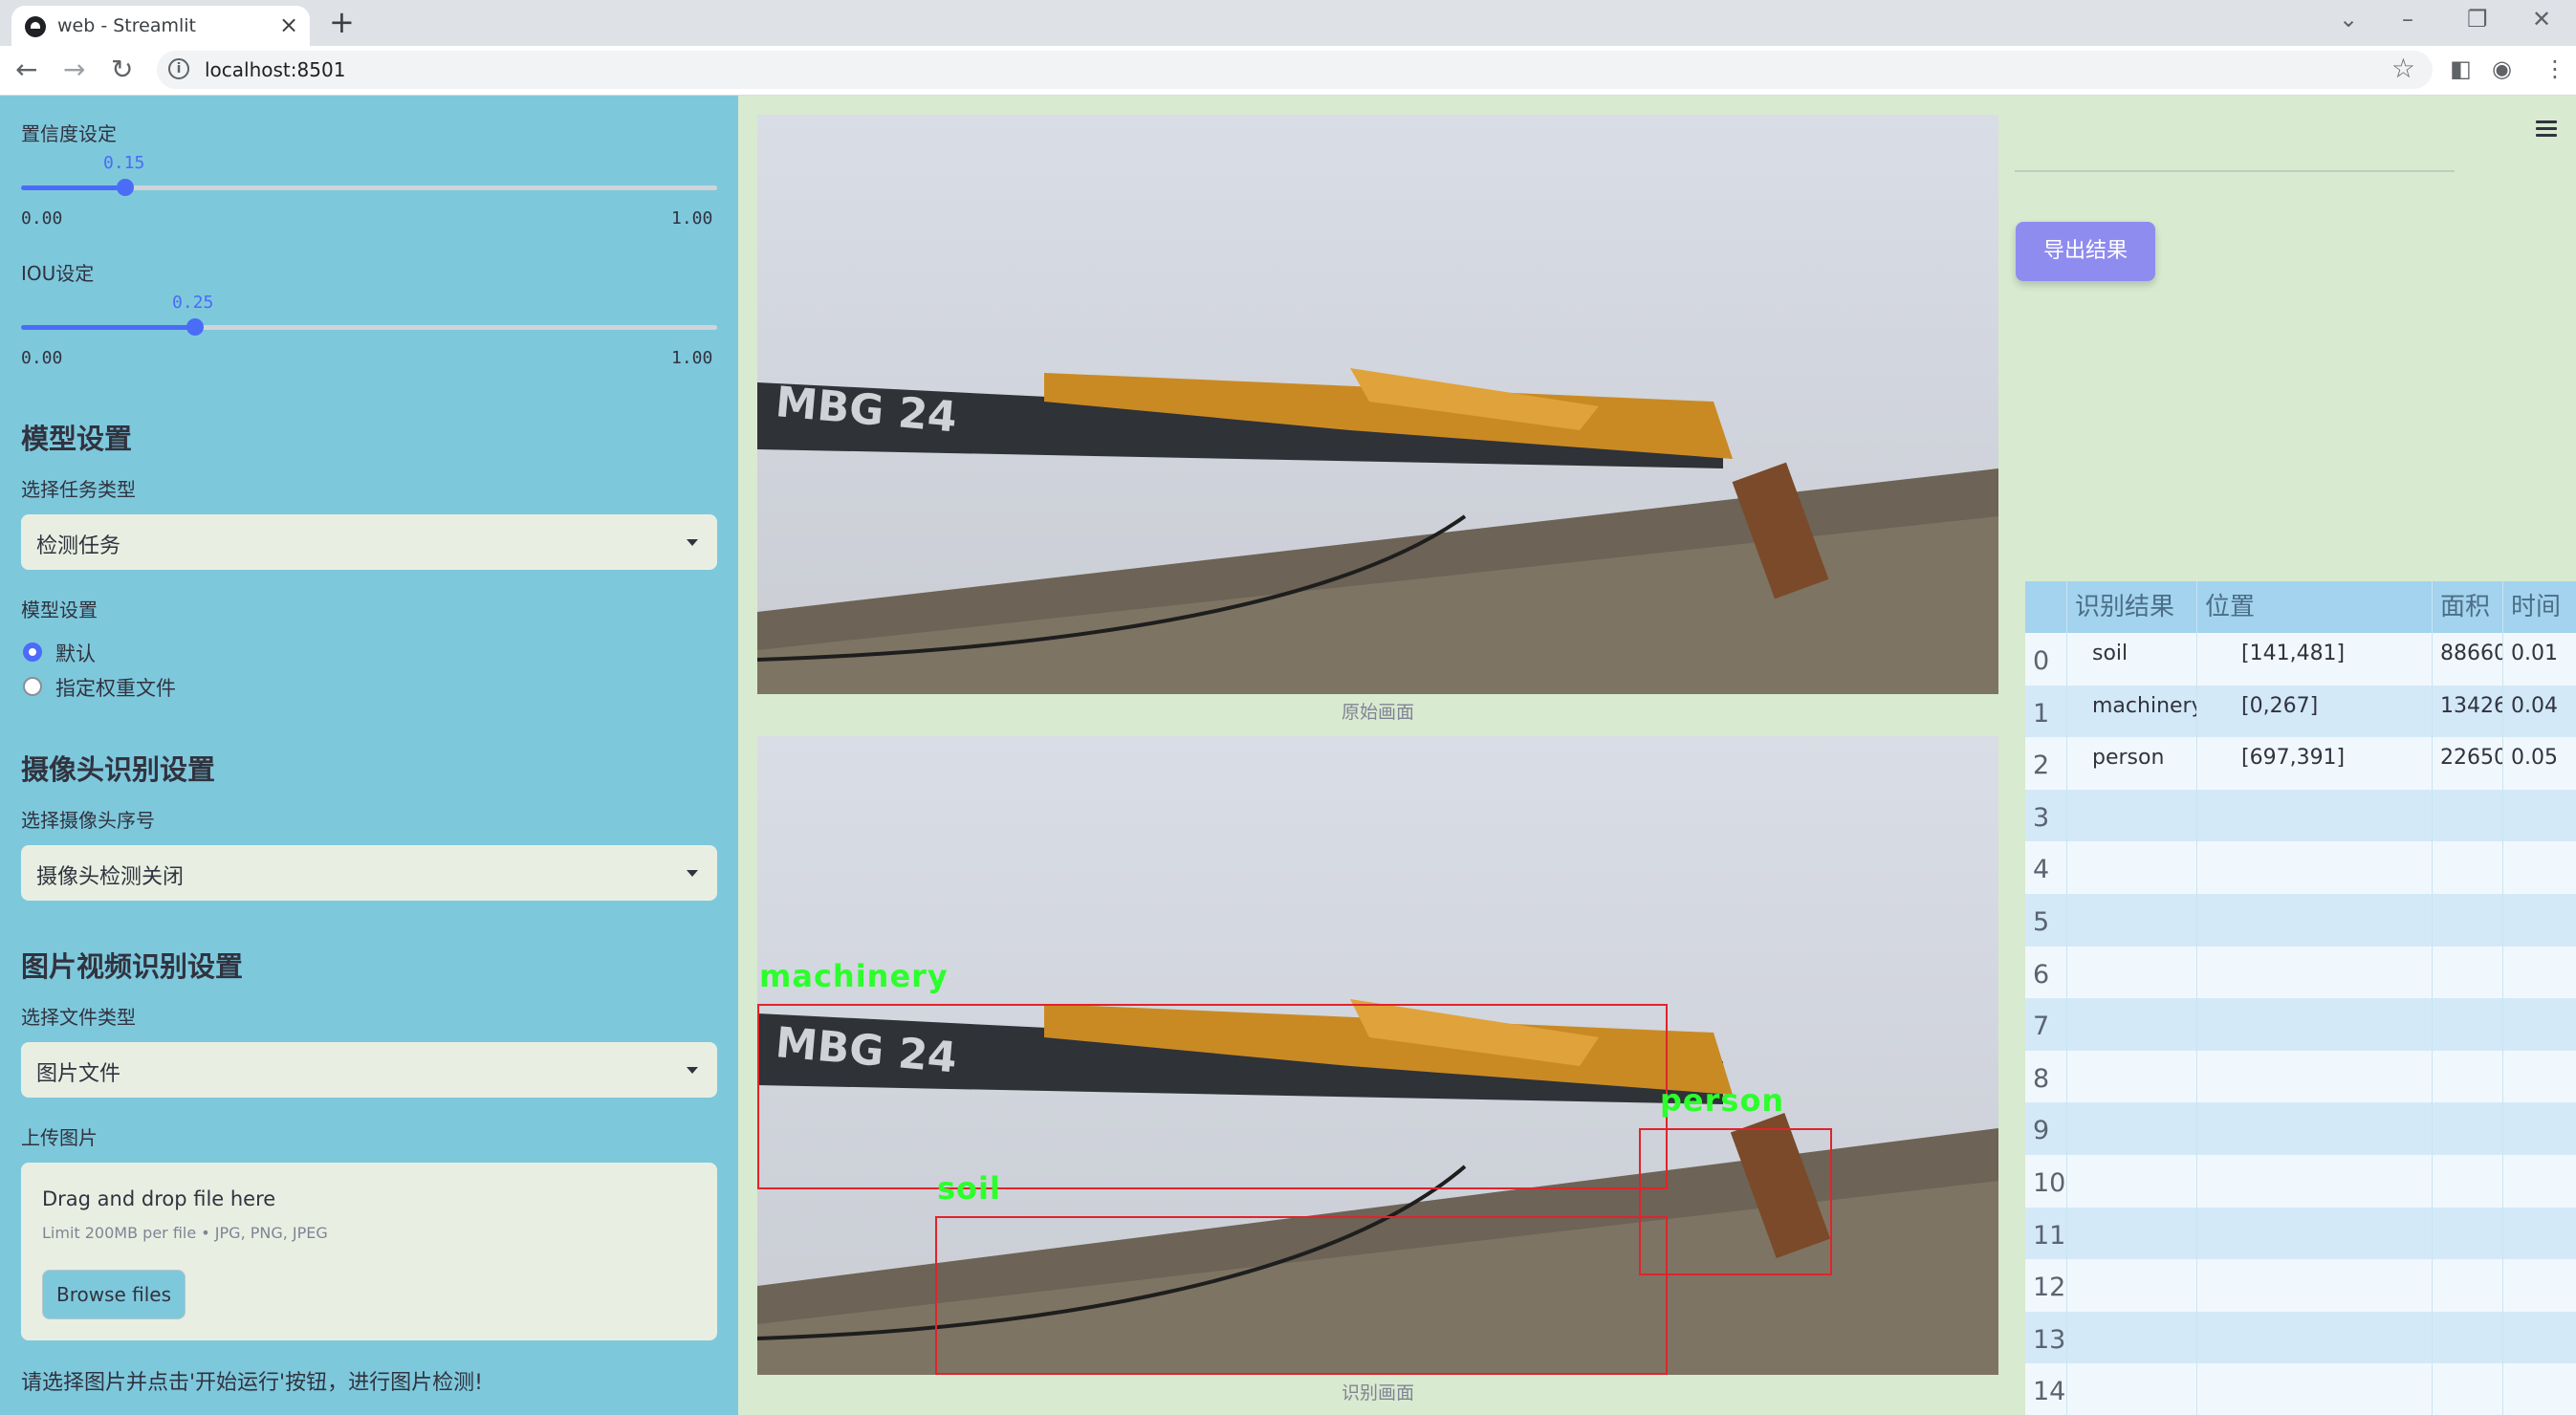  I want to click on table-row: 11, so click(2300, 1233).